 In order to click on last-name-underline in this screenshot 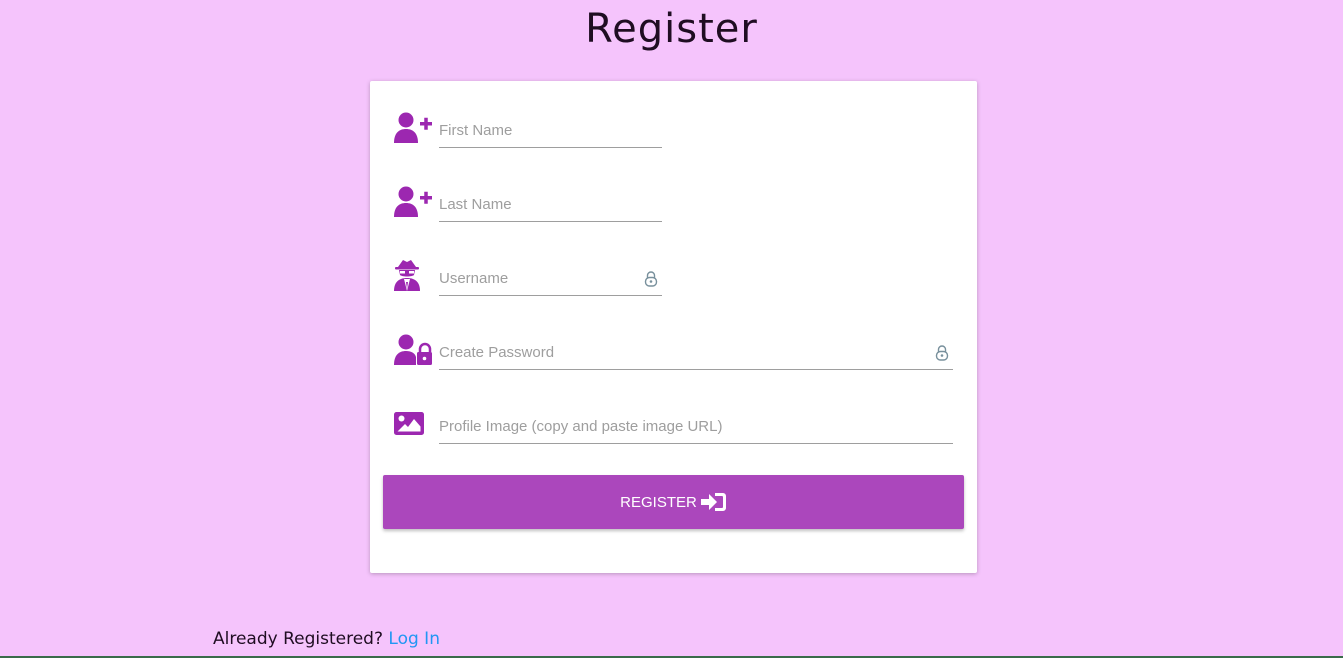, I will do `click(550, 204)`.